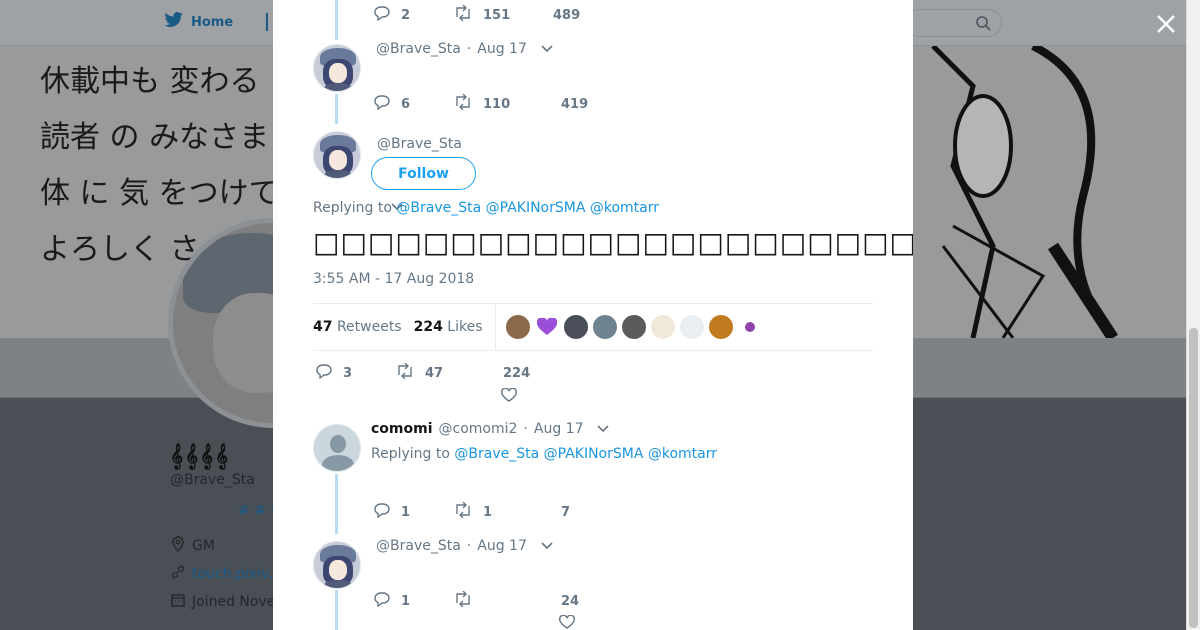  Describe the element at coordinates (954, 23) in the screenshot. I see `search-field` at that location.